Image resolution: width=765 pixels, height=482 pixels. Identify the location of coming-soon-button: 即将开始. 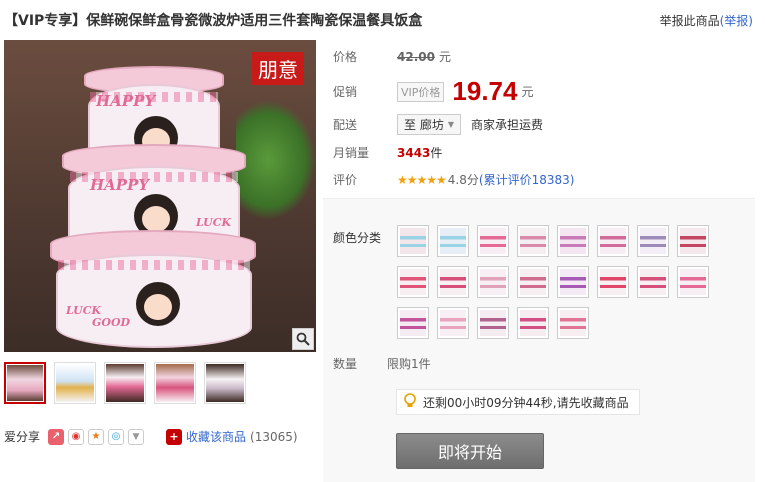
(470, 451).